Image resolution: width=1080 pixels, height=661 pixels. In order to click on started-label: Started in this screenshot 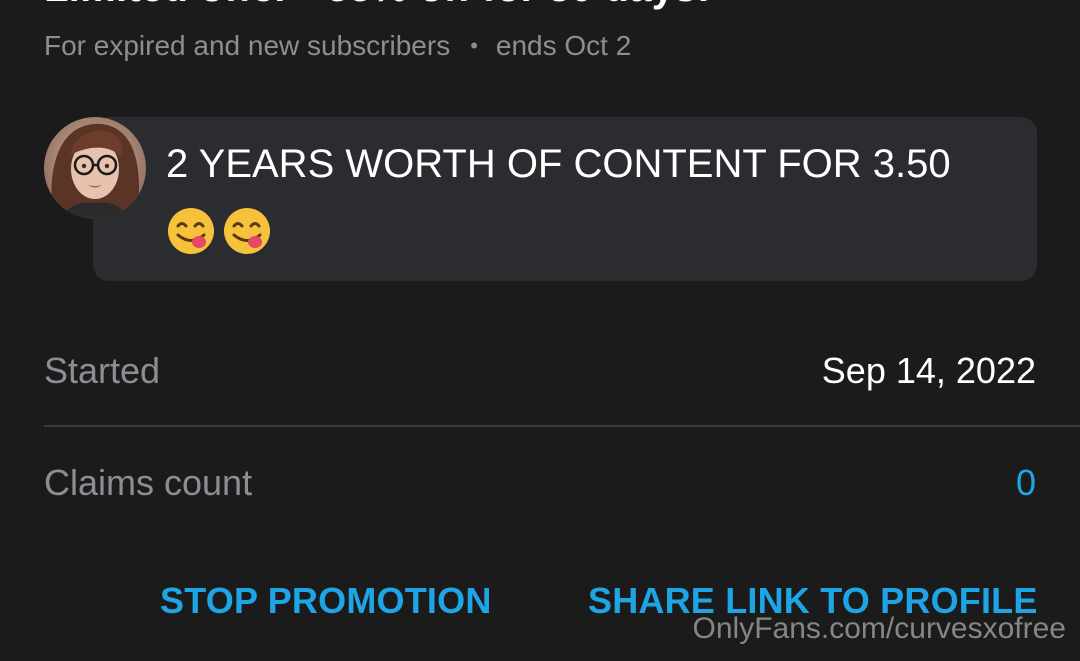, I will do `click(102, 370)`.